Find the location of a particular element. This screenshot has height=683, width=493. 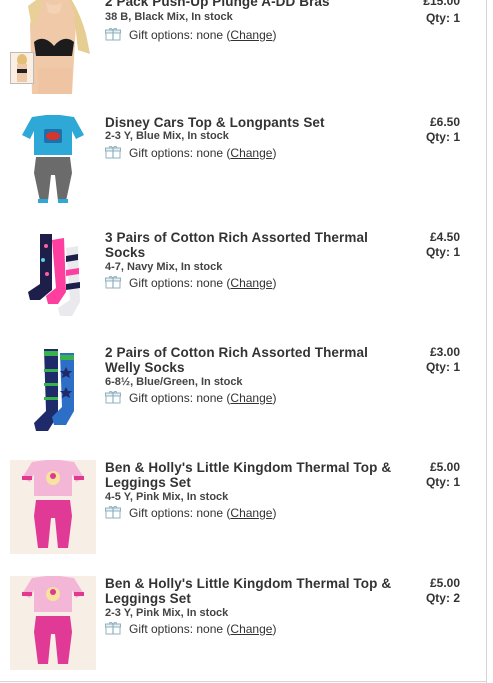

item-qty: Qty: 2 is located at coordinates (443, 598).